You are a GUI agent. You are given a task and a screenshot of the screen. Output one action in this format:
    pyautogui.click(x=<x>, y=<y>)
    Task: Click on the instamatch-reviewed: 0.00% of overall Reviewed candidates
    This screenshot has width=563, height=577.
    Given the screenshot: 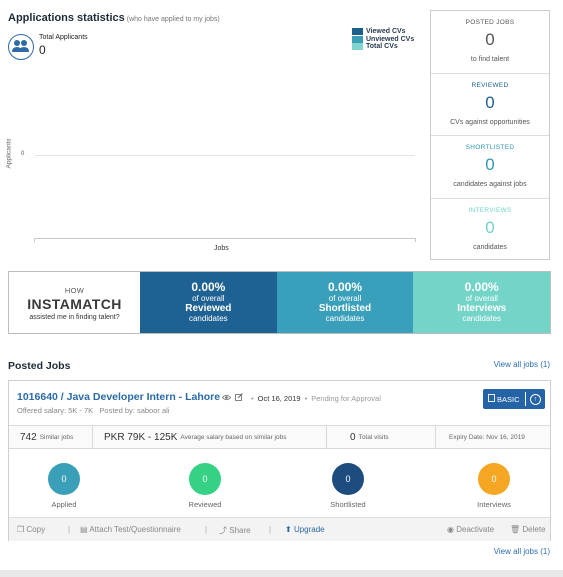 What is the action you would take?
    pyautogui.click(x=208, y=302)
    